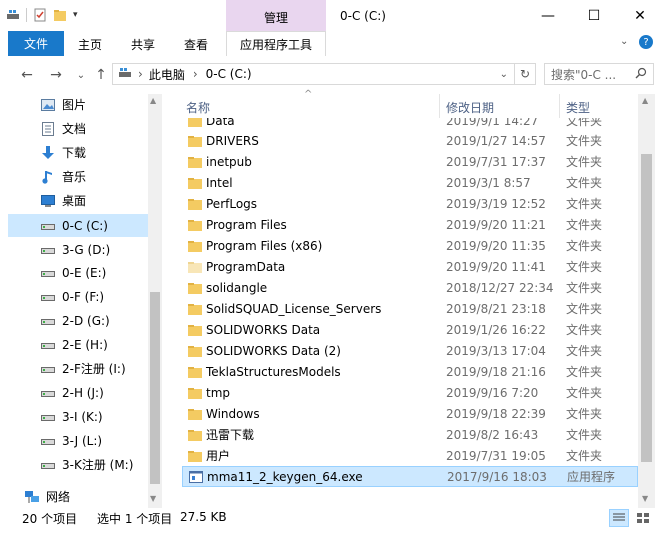  I want to click on file-row: ProgramData 2019/9/20 11:41 文件夹, so click(410, 266).